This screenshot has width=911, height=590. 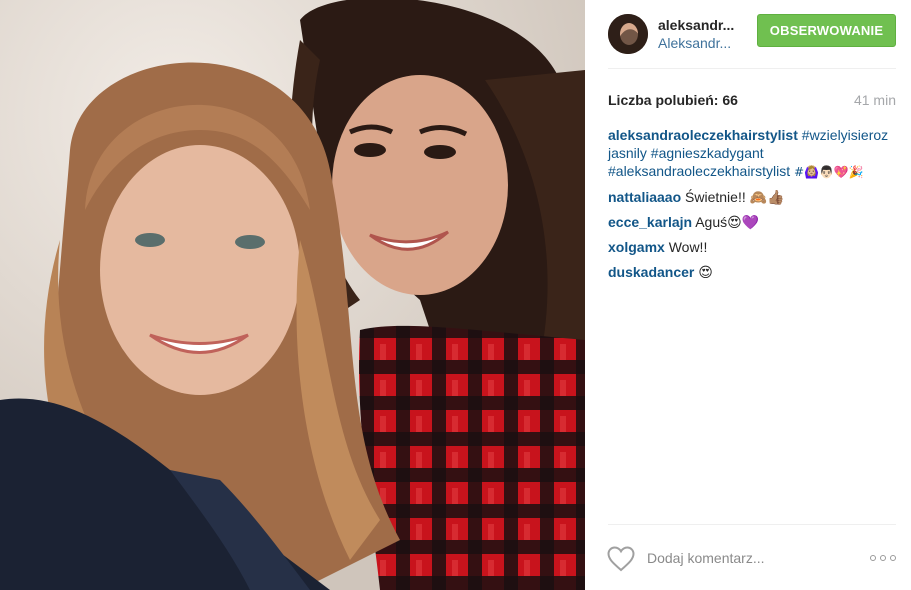 I want to click on more-options-icon, so click(x=883, y=558).